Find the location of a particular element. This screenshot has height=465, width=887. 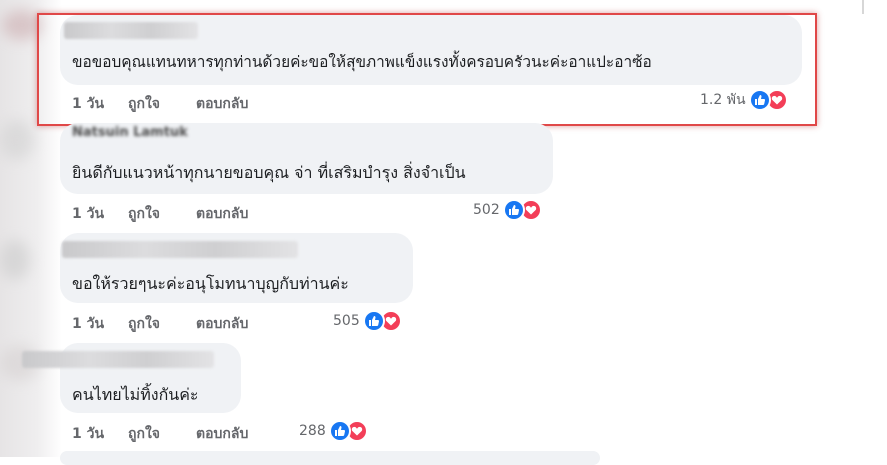

comment-text: คนไทยไม่ทิ้งกันค่ะ is located at coordinates (135, 394).